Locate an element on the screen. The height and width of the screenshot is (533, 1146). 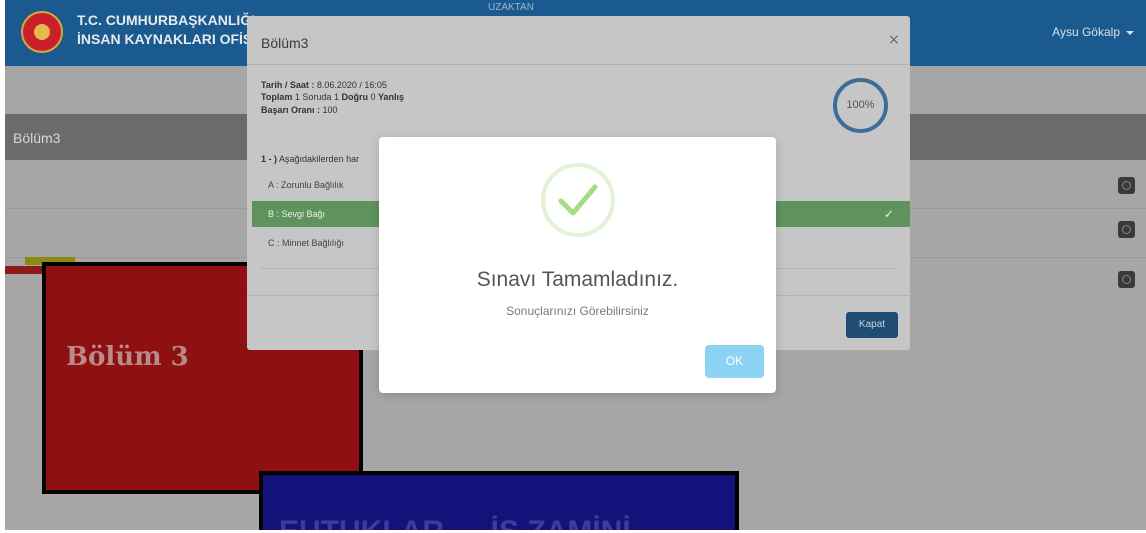
answer-label: A : Zorunlu Bağlılık is located at coordinates (306, 185).